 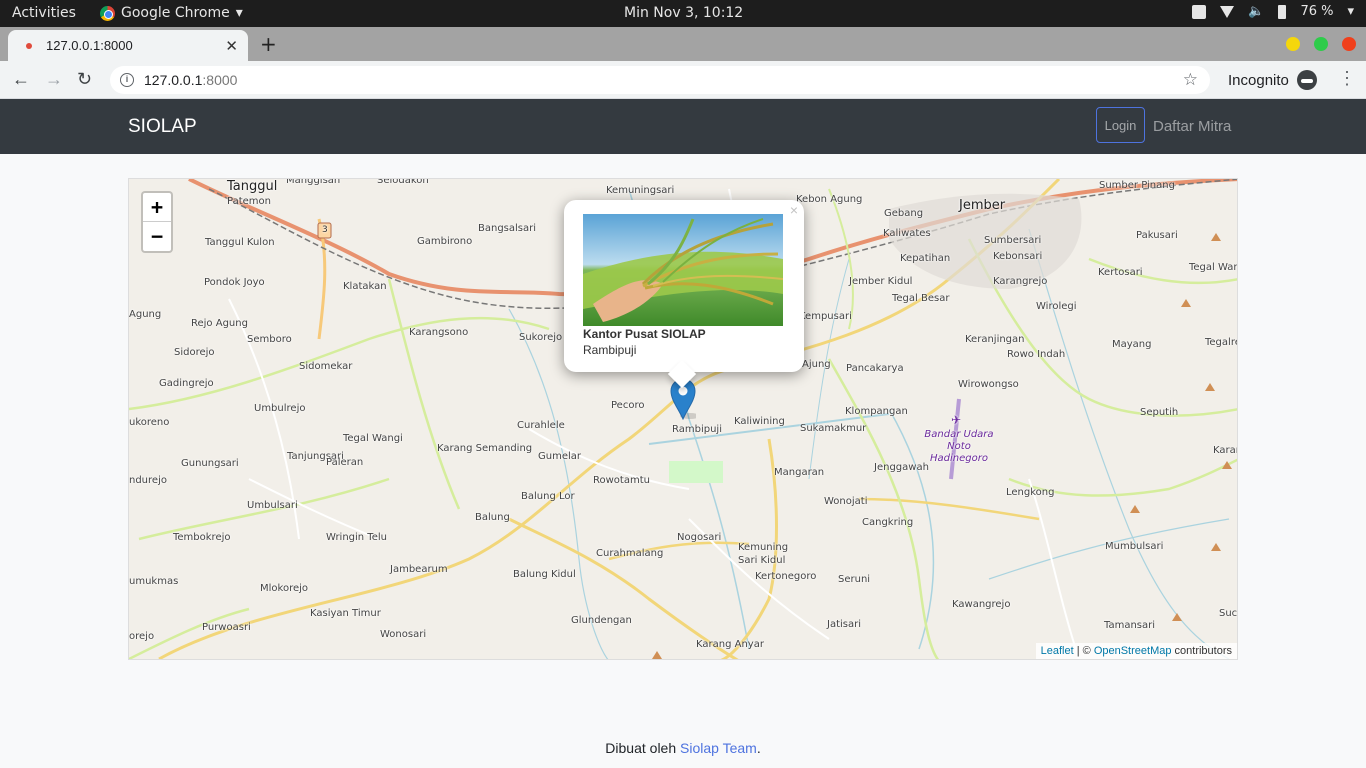 I want to click on place-label: Gumelar, so click(x=559, y=456).